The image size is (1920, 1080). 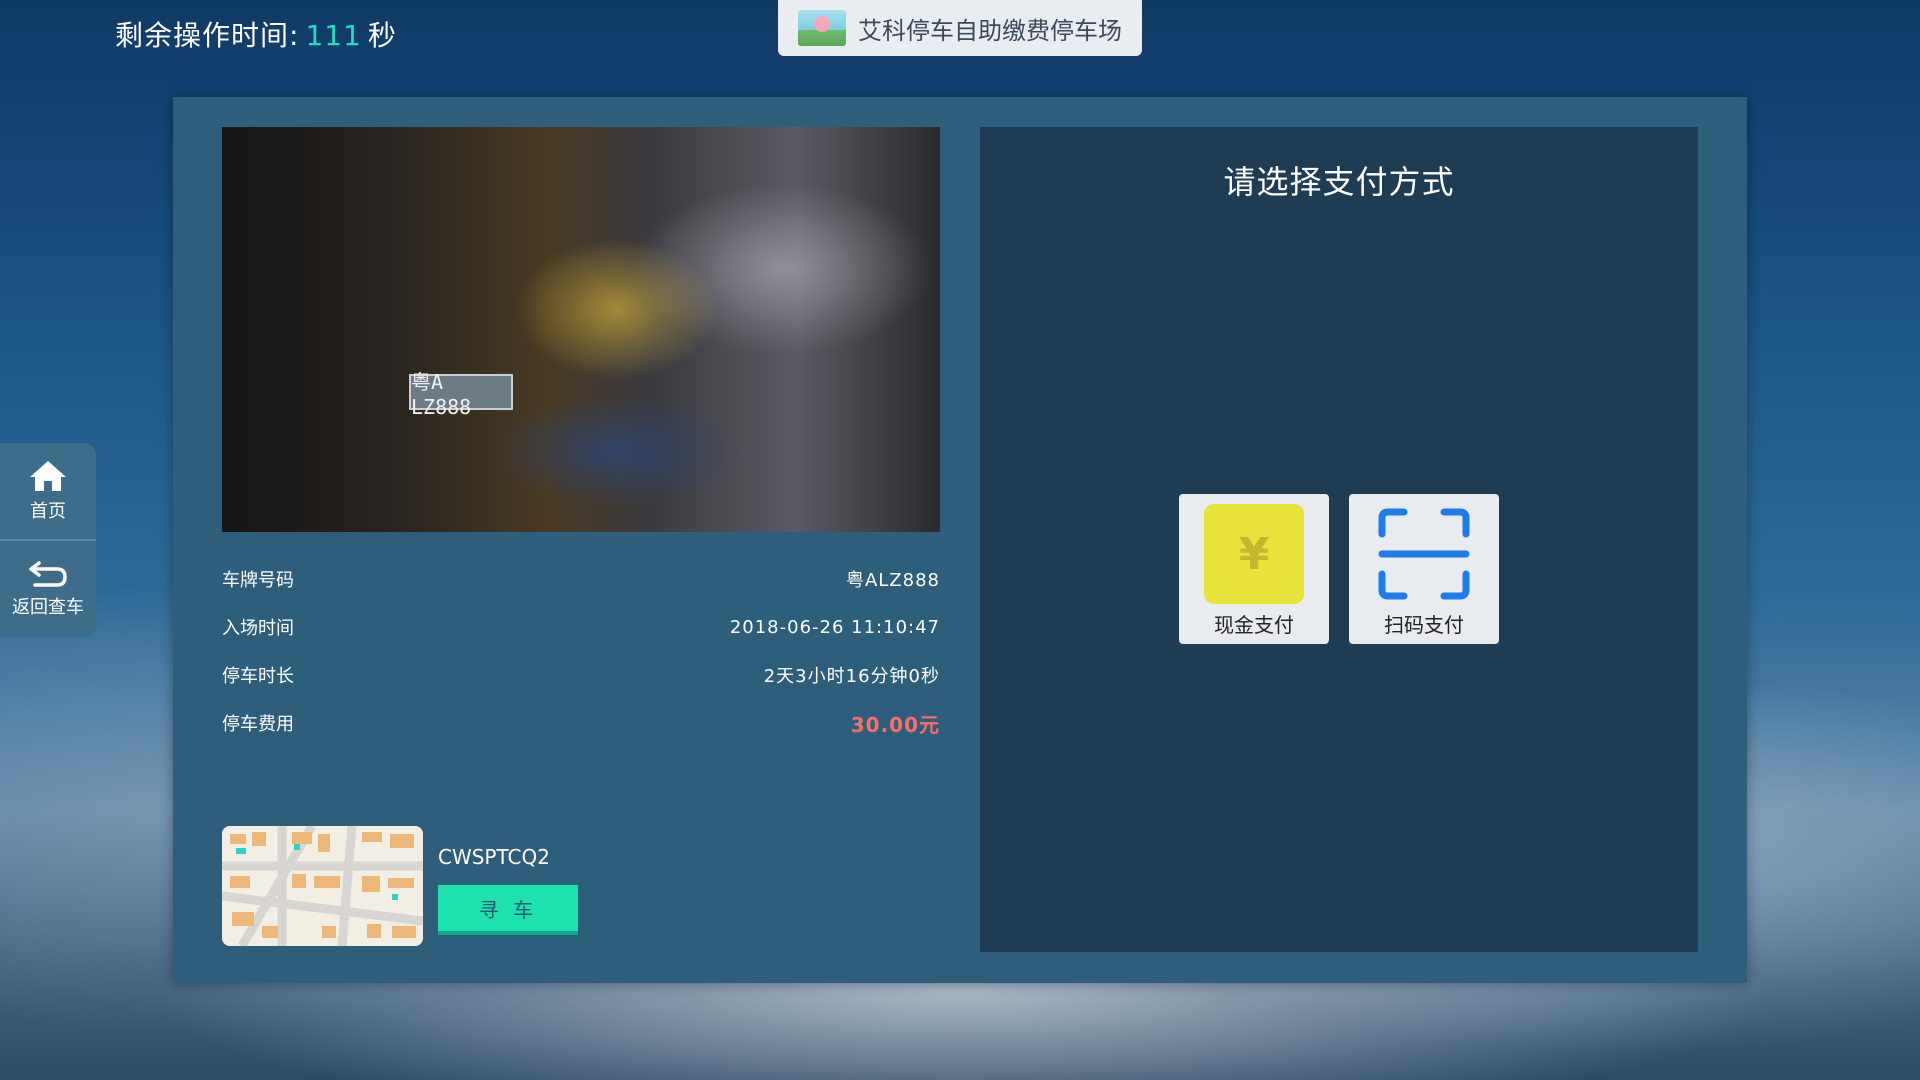 I want to click on cash-payment-button: ¥ 现金支付, so click(x=1254, y=569).